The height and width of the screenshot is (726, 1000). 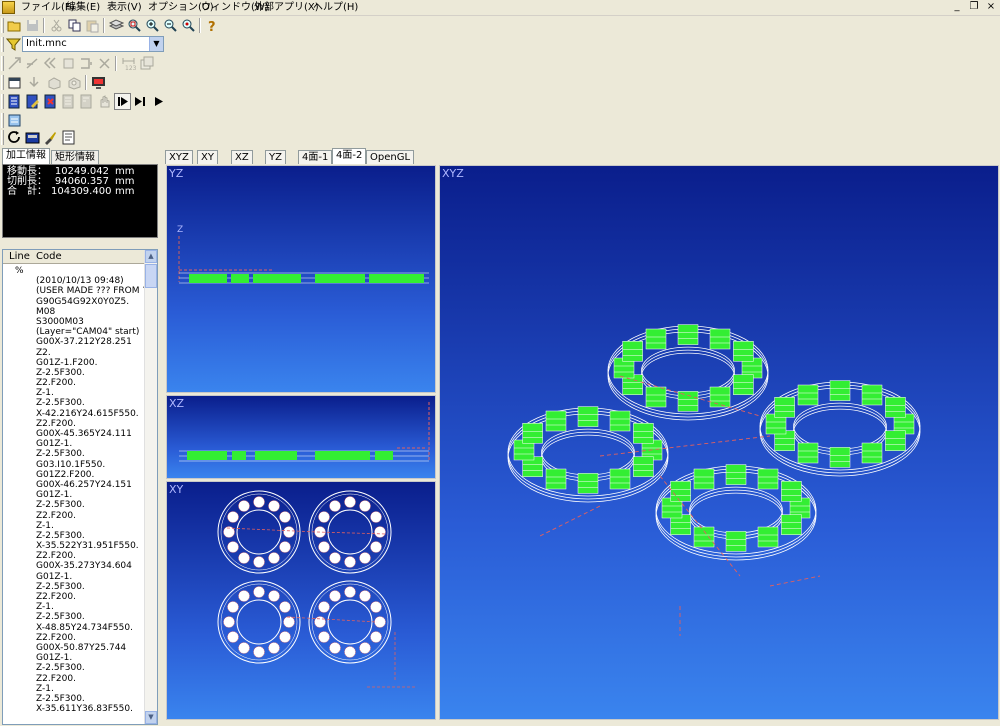 What do you see at coordinates (74, 363) in the screenshot?
I see `list-item: G01Z-1.F200.` at bounding box center [74, 363].